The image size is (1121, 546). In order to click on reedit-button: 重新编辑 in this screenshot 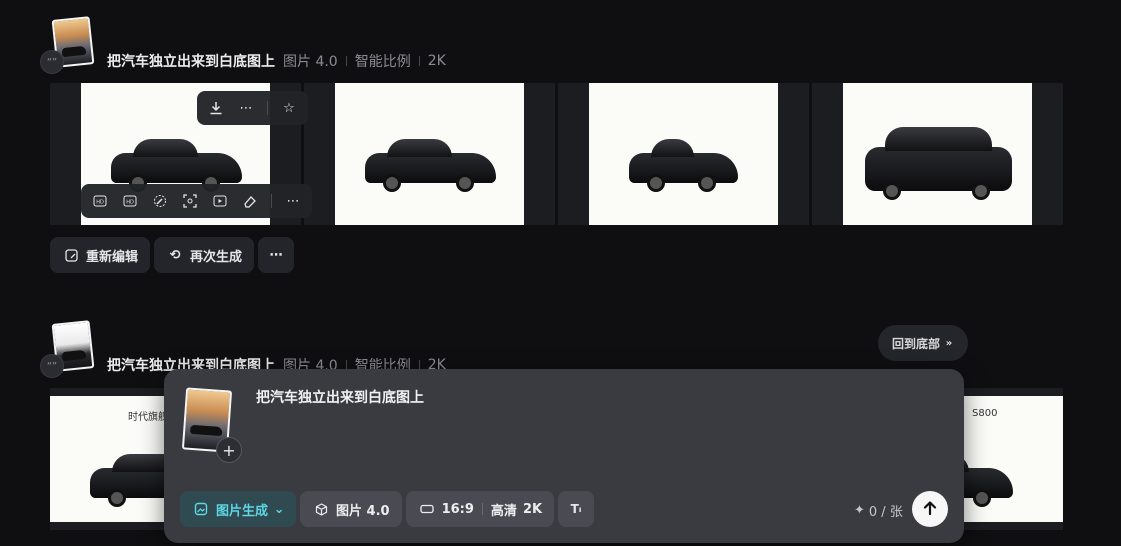, I will do `click(100, 255)`.